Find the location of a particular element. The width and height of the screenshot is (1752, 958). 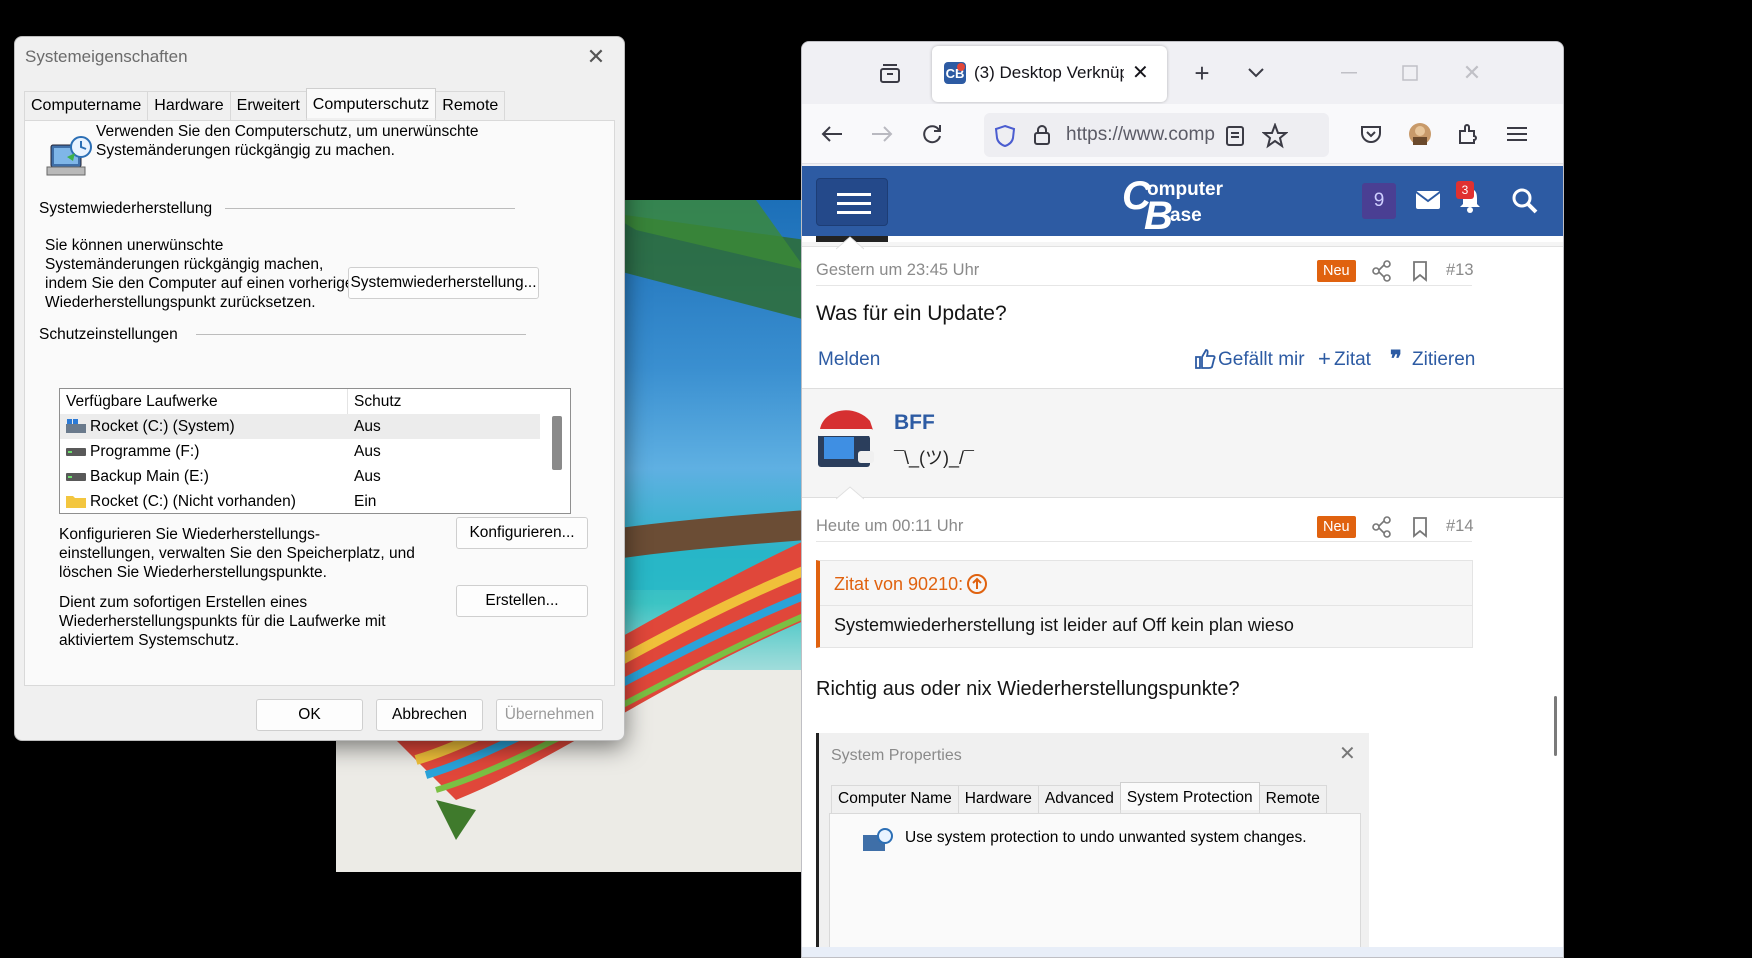

browser-tab: CB (3) Desktop Verknüp ✕ is located at coordinates (1049, 74).